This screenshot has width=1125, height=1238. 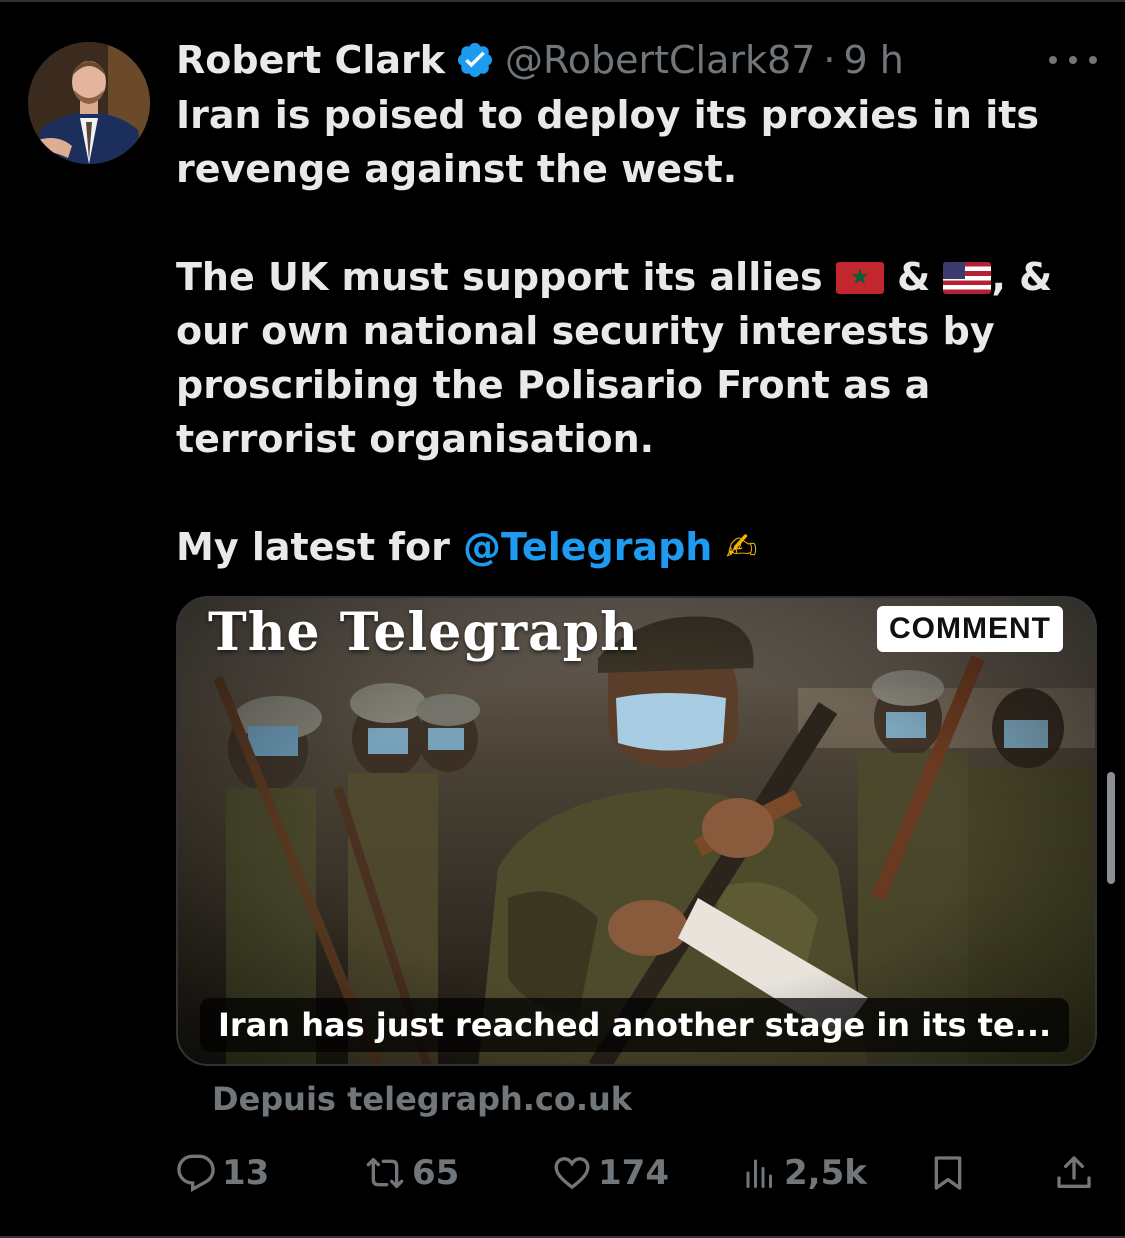 What do you see at coordinates (660, 60) in the screenshot?
I see `author-handle: @RobertClark87` at bounding box center [660, 60].